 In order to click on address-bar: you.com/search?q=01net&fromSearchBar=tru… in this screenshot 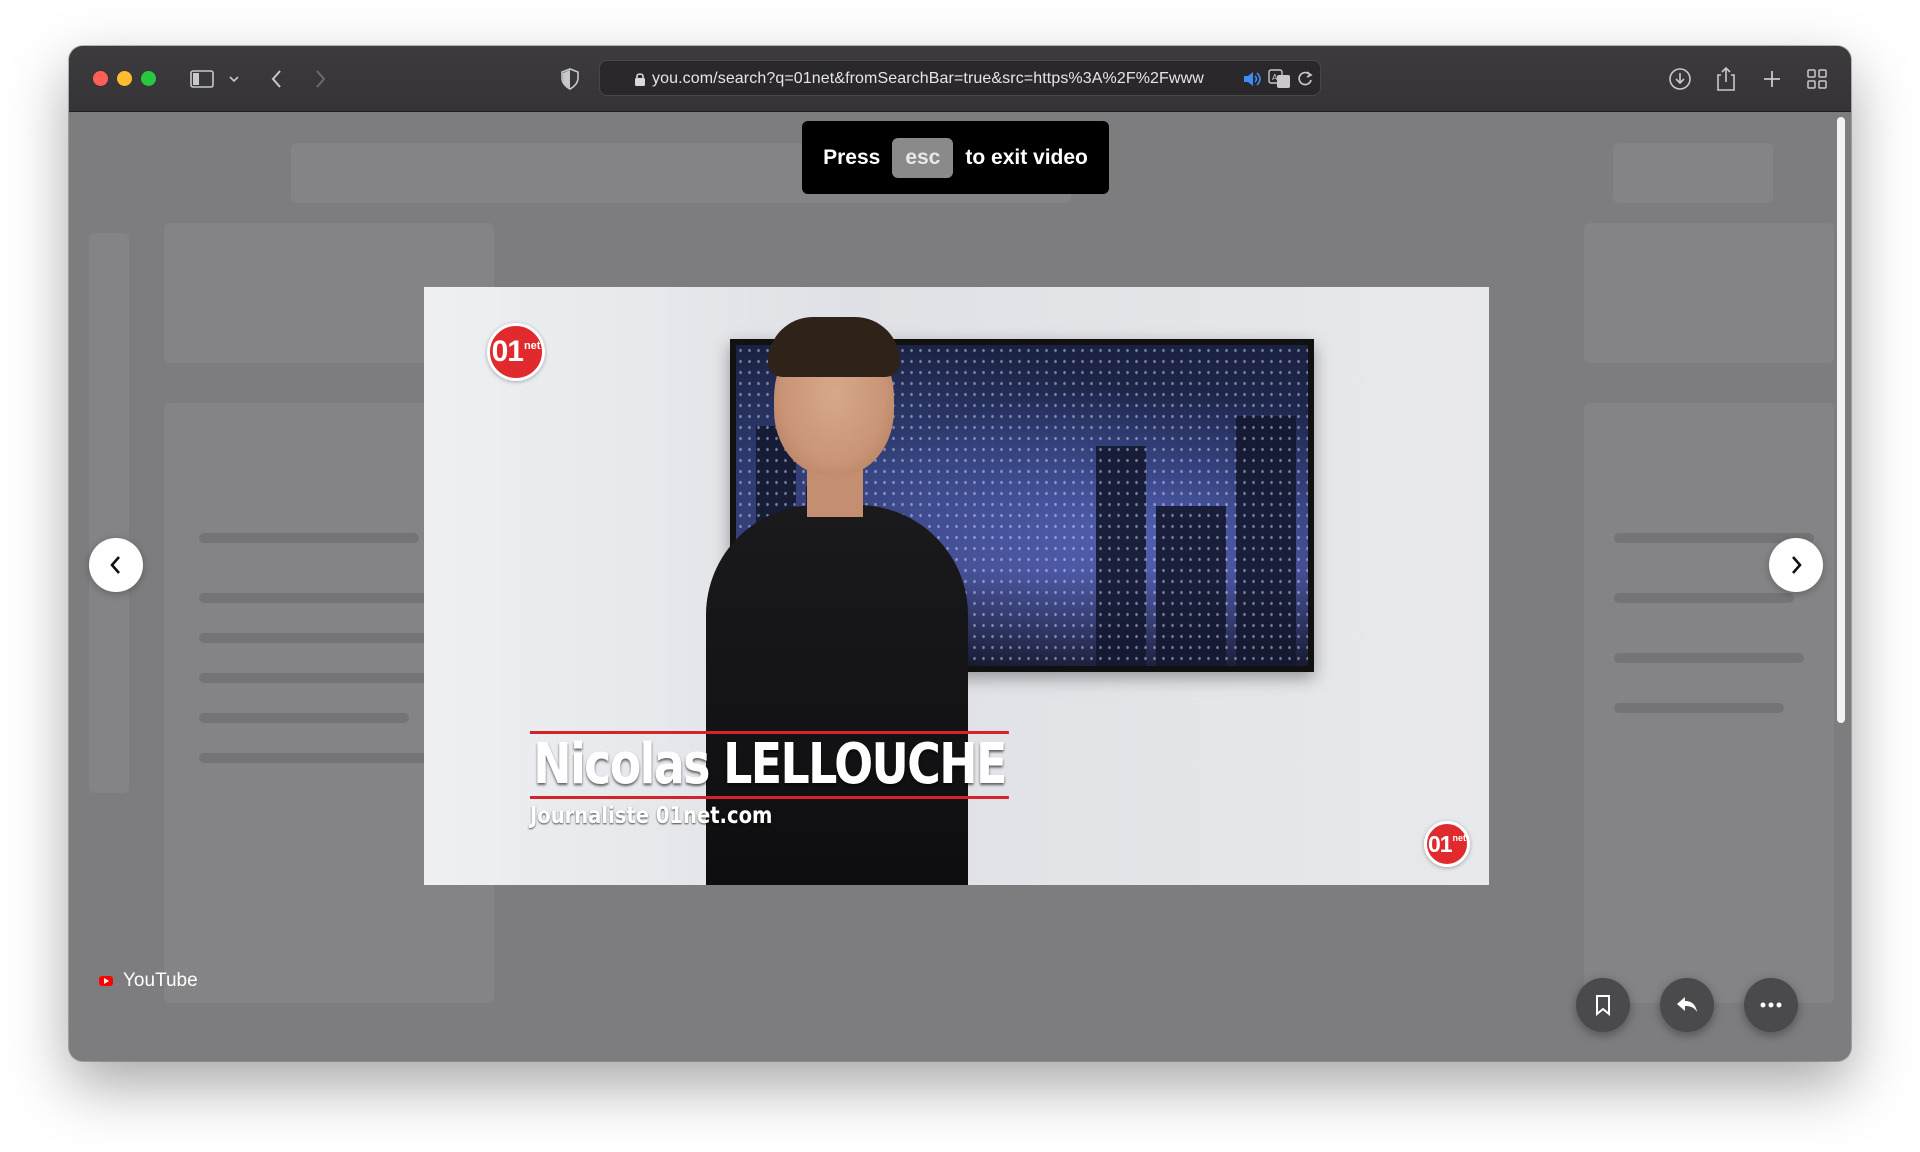, I will do `click(960, 78)`.